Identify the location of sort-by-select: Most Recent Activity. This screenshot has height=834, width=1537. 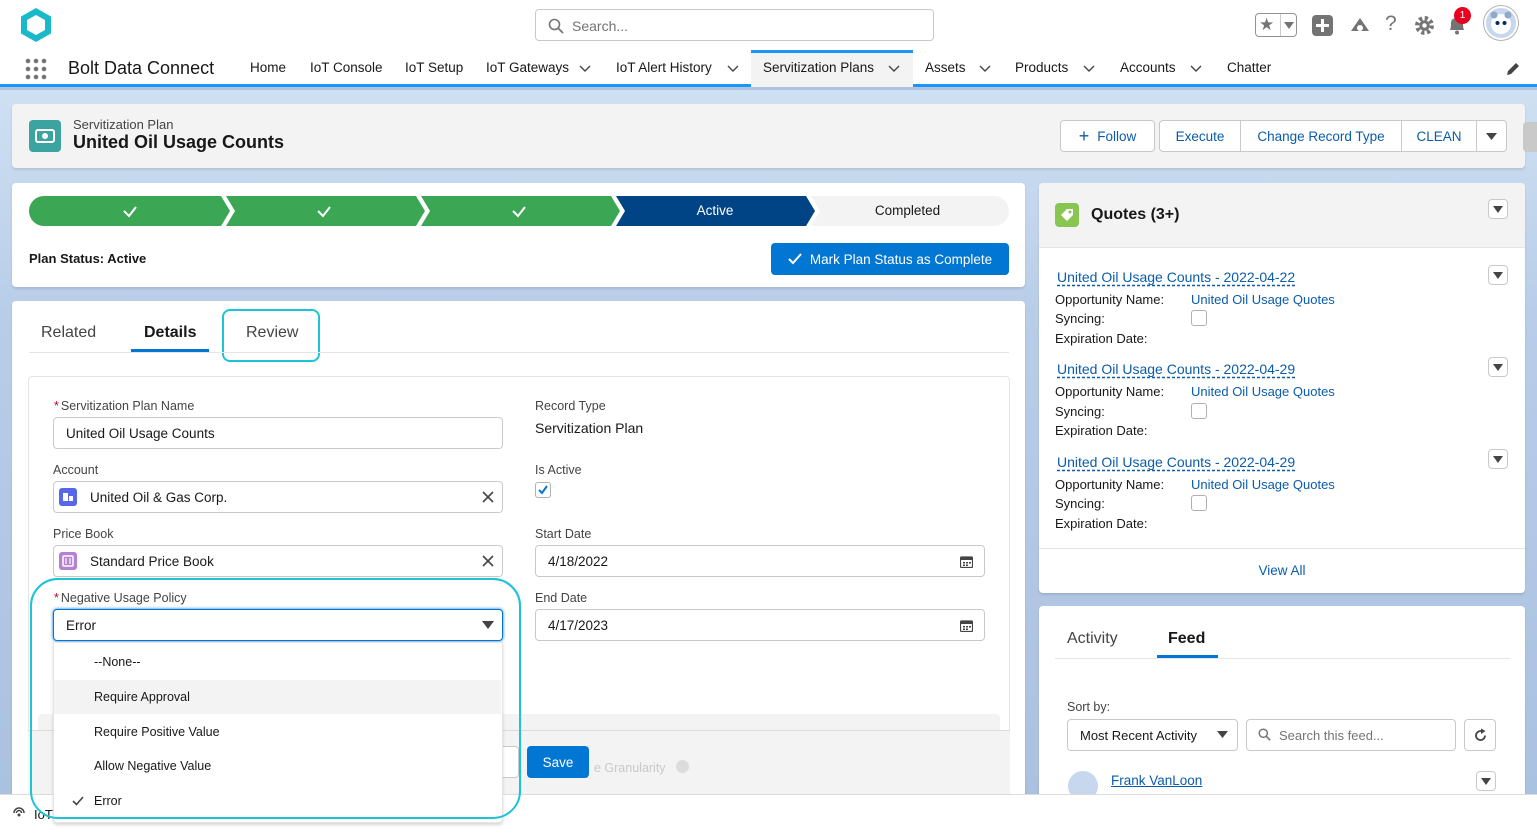
(1152, 735).